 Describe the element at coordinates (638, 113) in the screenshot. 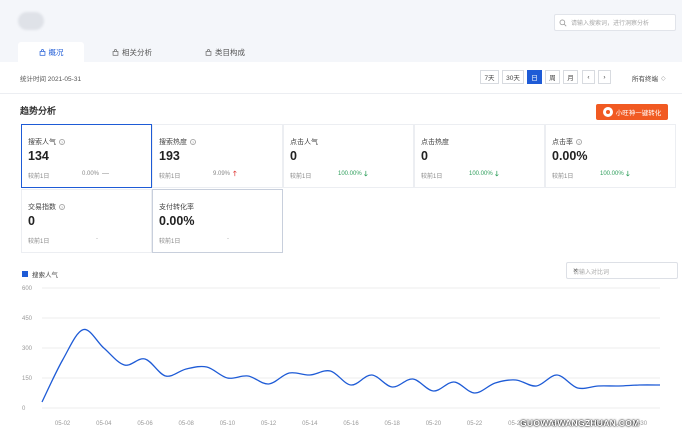

I see `convert-button-label: 小旺神一键转化` at that location.